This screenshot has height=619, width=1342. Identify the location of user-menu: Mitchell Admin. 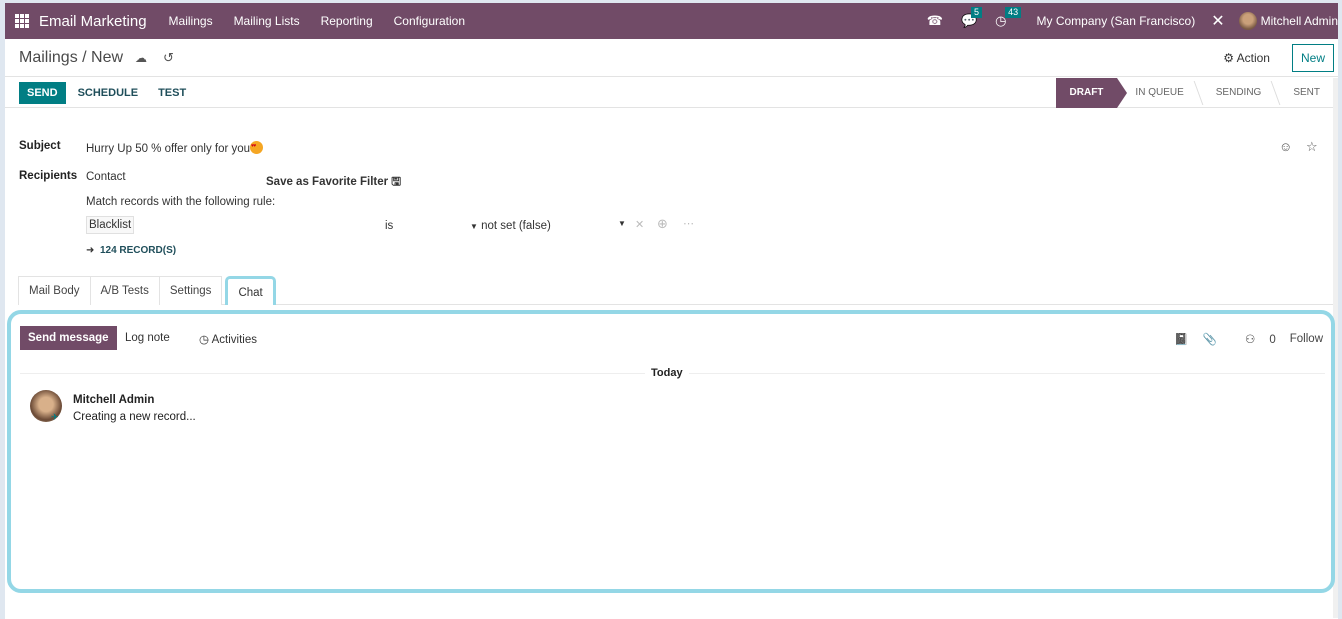
(1299, 21).